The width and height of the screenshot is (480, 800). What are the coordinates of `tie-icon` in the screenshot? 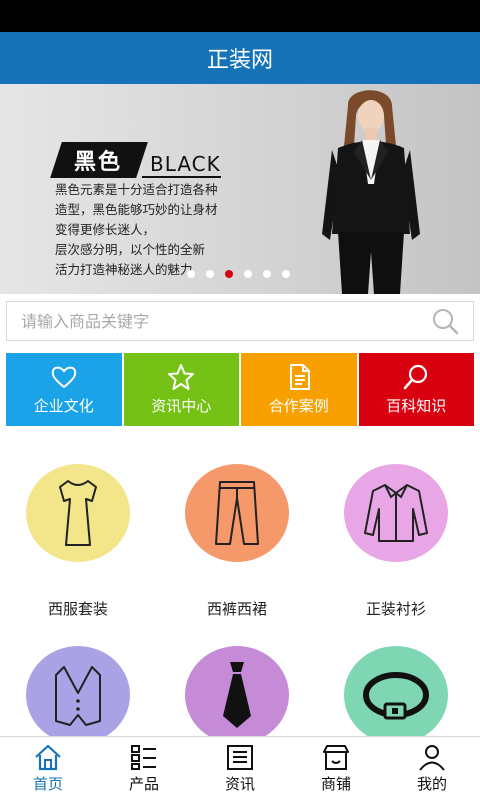 It's located at (237, 695).